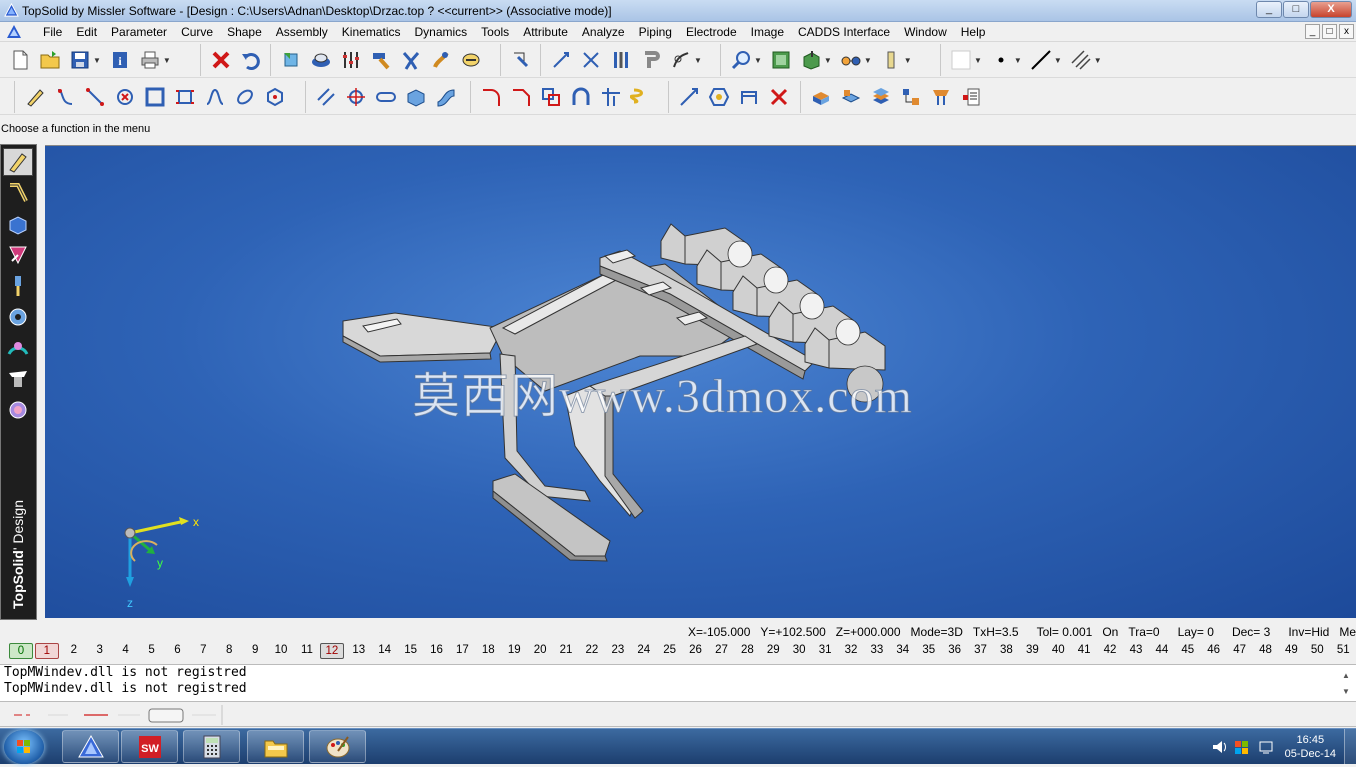 The height and width of the screenshot is (767, 1356). Describe the element at coordinates (1081, 60) in the screenshot. I see `hatch-style-icon` at that location.